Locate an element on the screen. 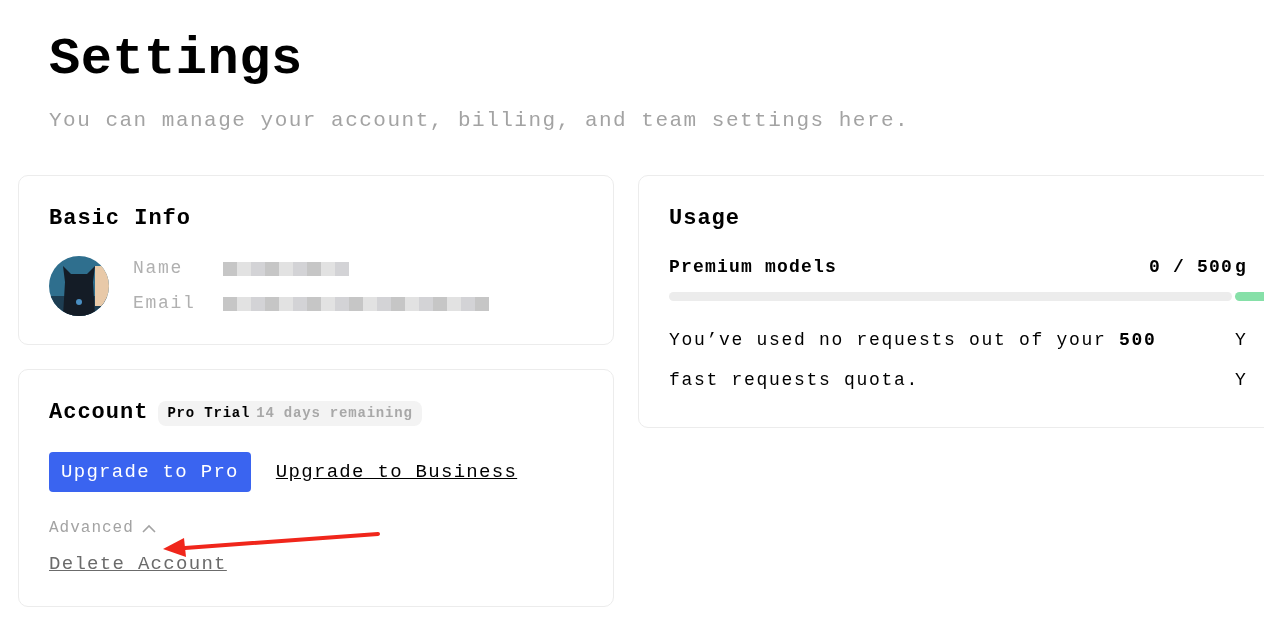 This screenshot has width=1264, height=628. field-label: Email is located at coordinates (165, 303).